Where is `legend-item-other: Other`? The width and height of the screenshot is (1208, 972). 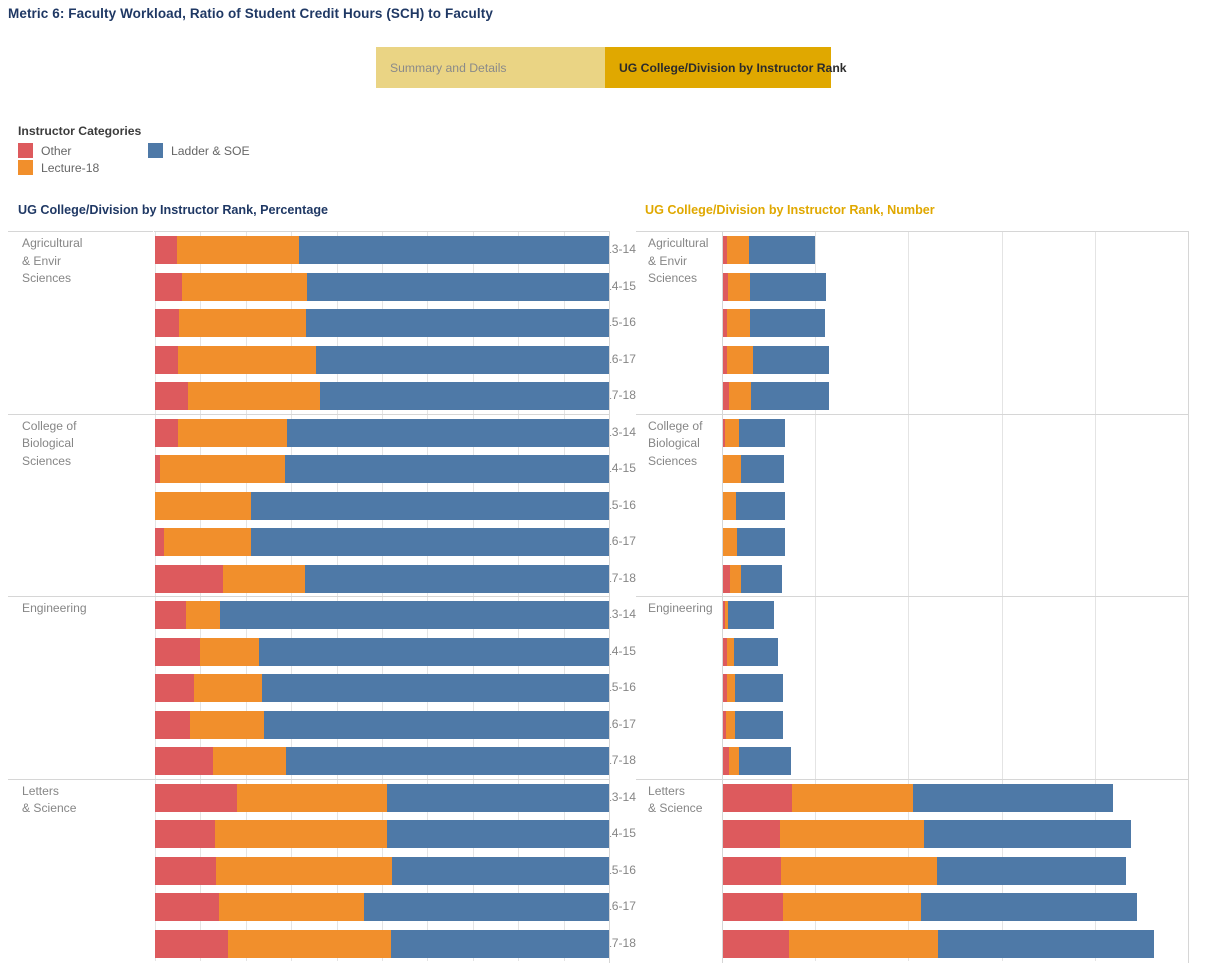 legend-item-other: Other is located at coordinates (83, 150).